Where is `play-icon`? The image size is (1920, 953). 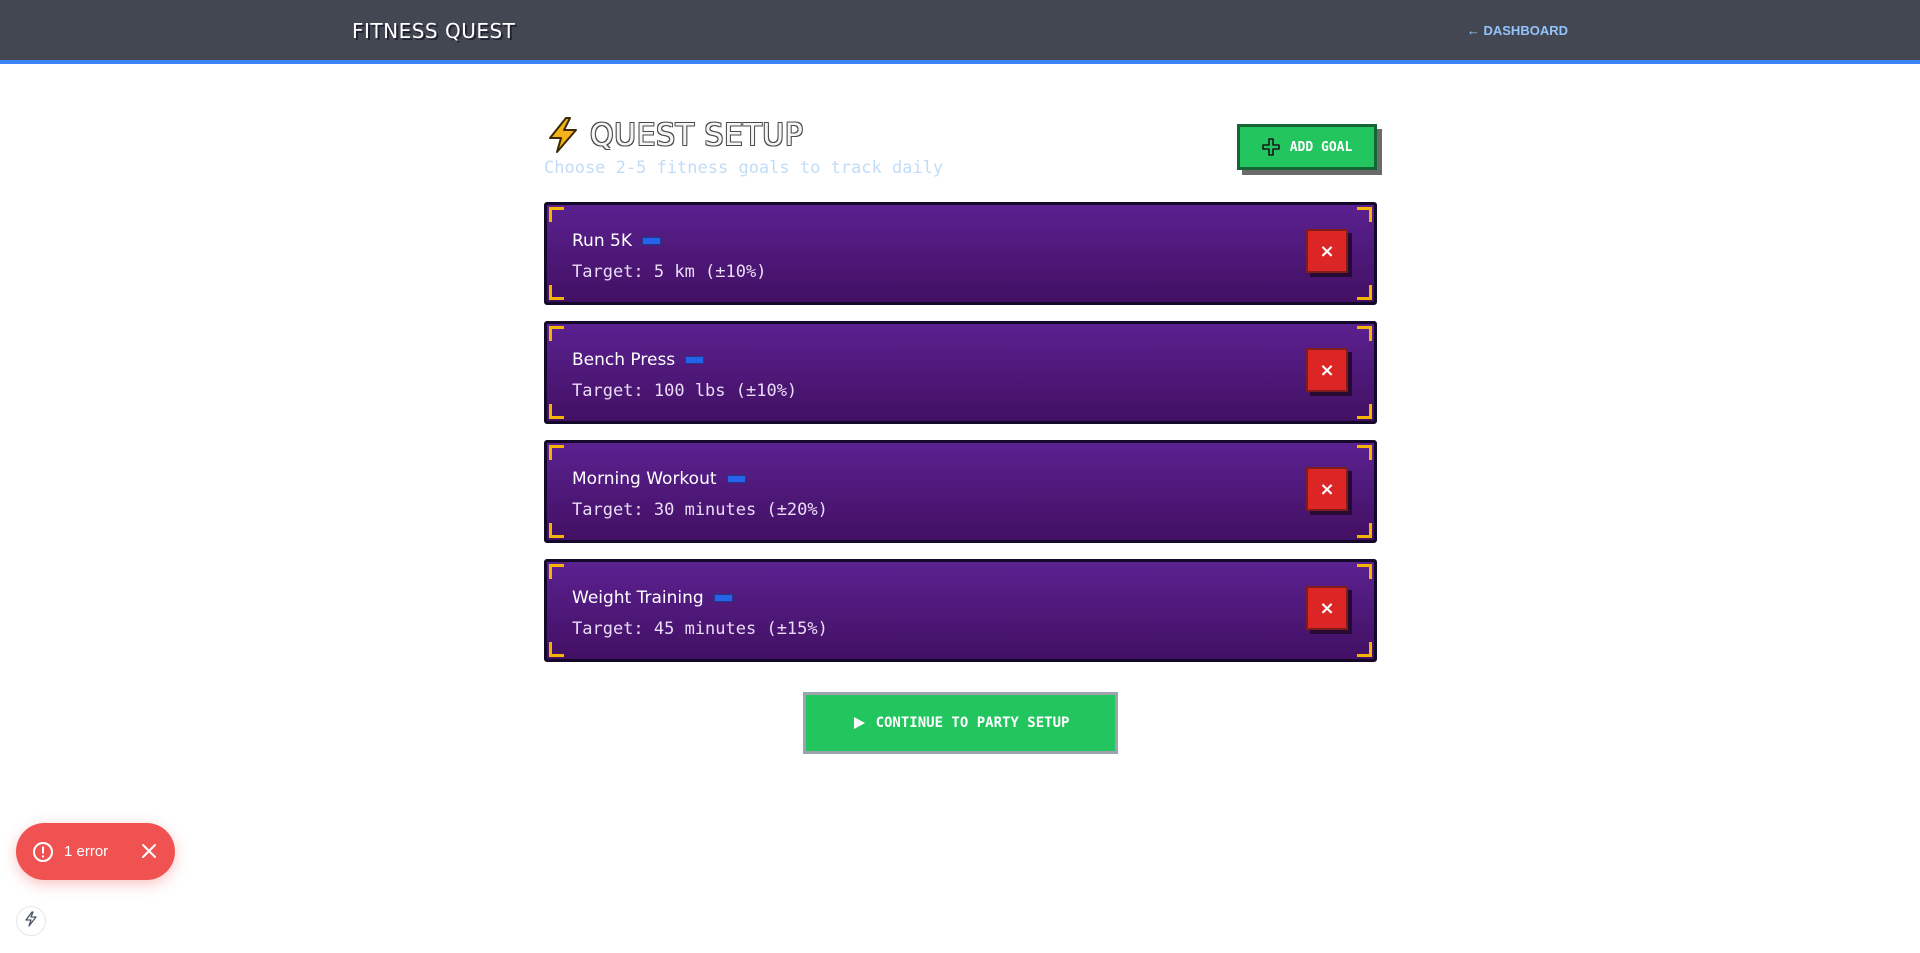 play-icon is located at coordinates (859, 723).